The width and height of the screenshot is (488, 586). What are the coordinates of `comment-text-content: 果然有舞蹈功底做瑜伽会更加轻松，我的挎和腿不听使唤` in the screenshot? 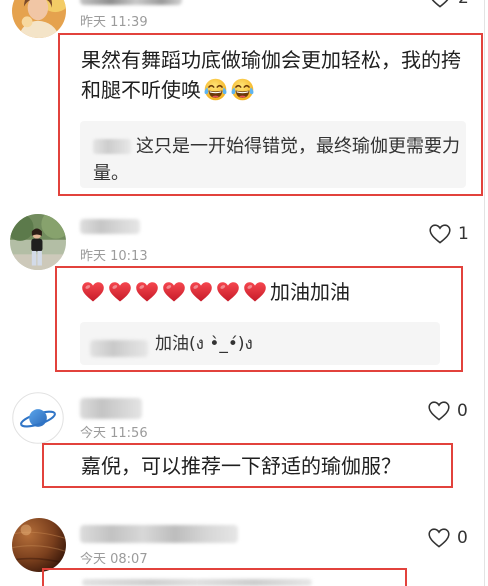 It's located at (271, 75).